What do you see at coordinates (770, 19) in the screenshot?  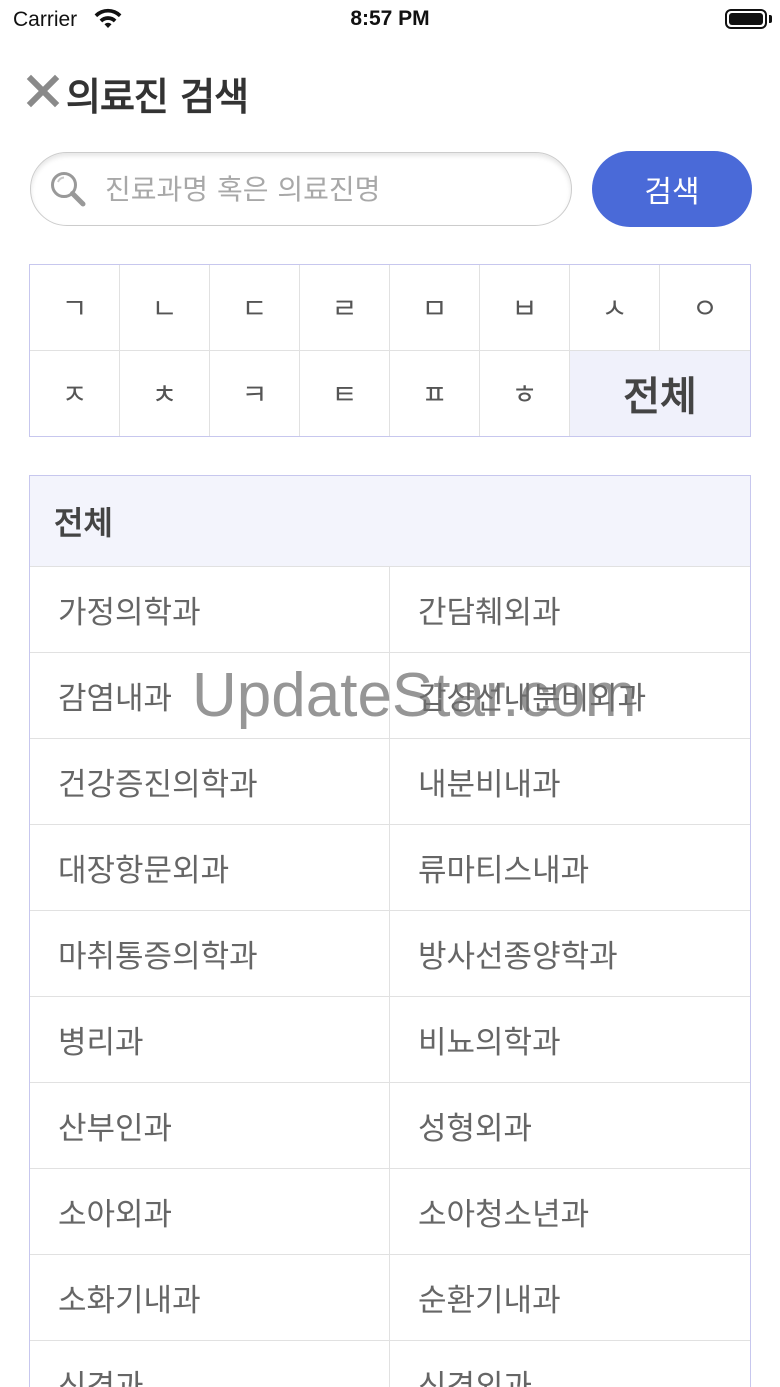 I see `battery-tip` at bounding box center [770, 19].